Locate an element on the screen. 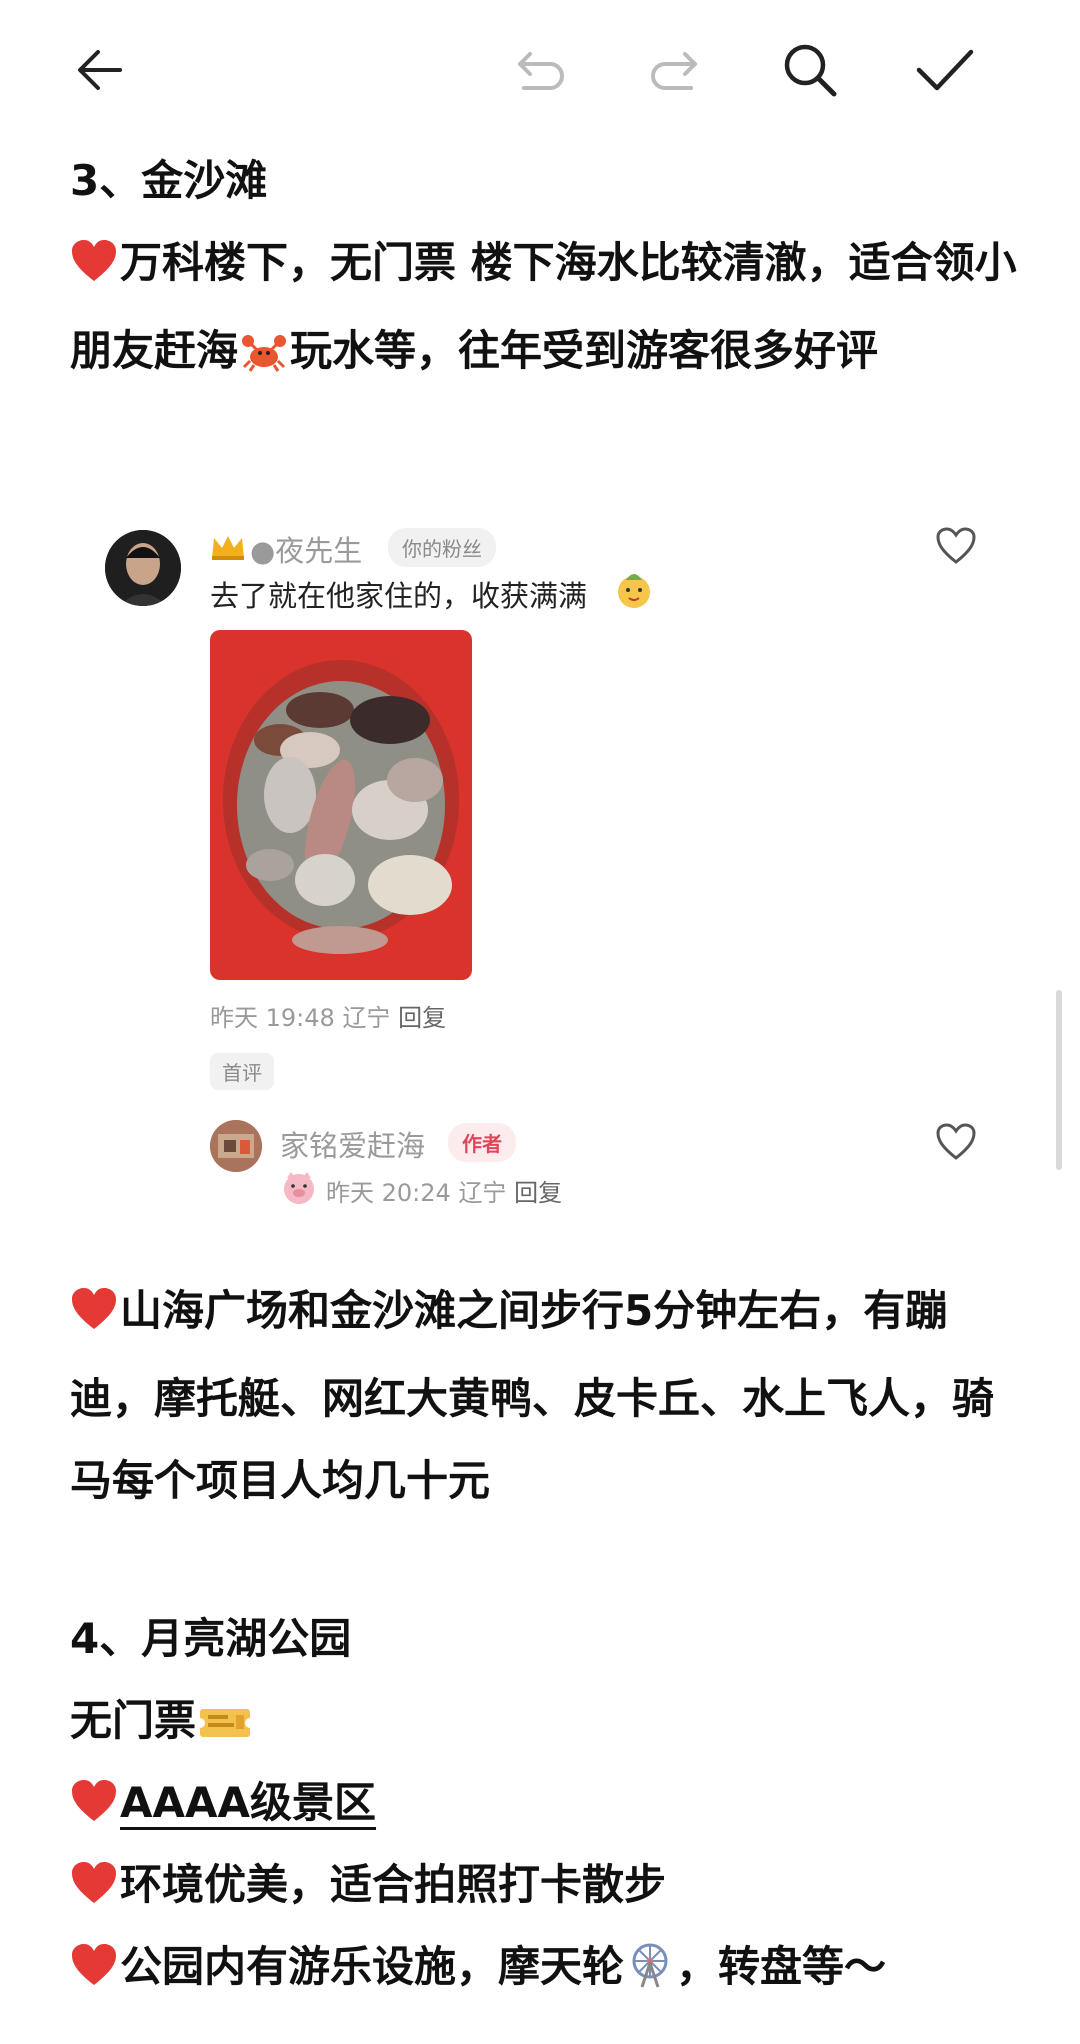  checkmark-icon is located at coordinates (945, 70).